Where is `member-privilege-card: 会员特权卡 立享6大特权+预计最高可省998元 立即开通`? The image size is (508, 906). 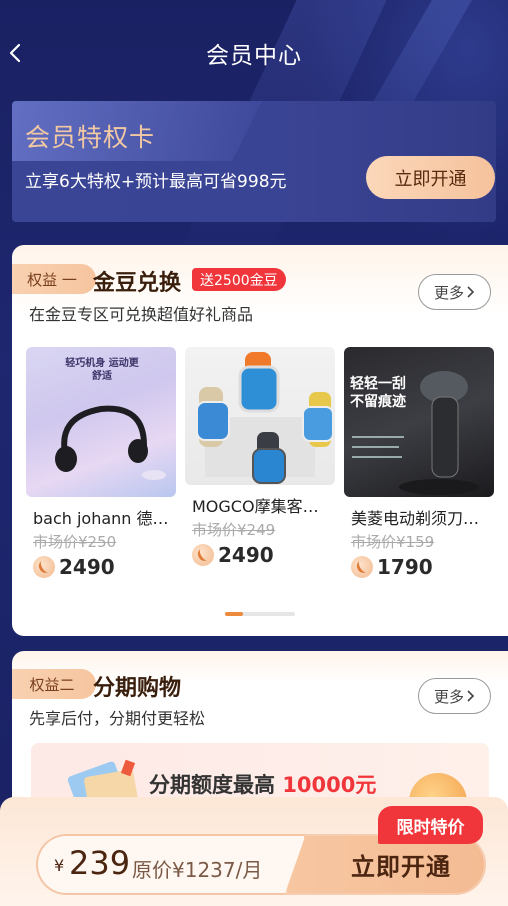 member-privilege-card: 会员特权卡 立享6大特权+预计最高可省998元 立即开通 is located at coordinates (254, 161).